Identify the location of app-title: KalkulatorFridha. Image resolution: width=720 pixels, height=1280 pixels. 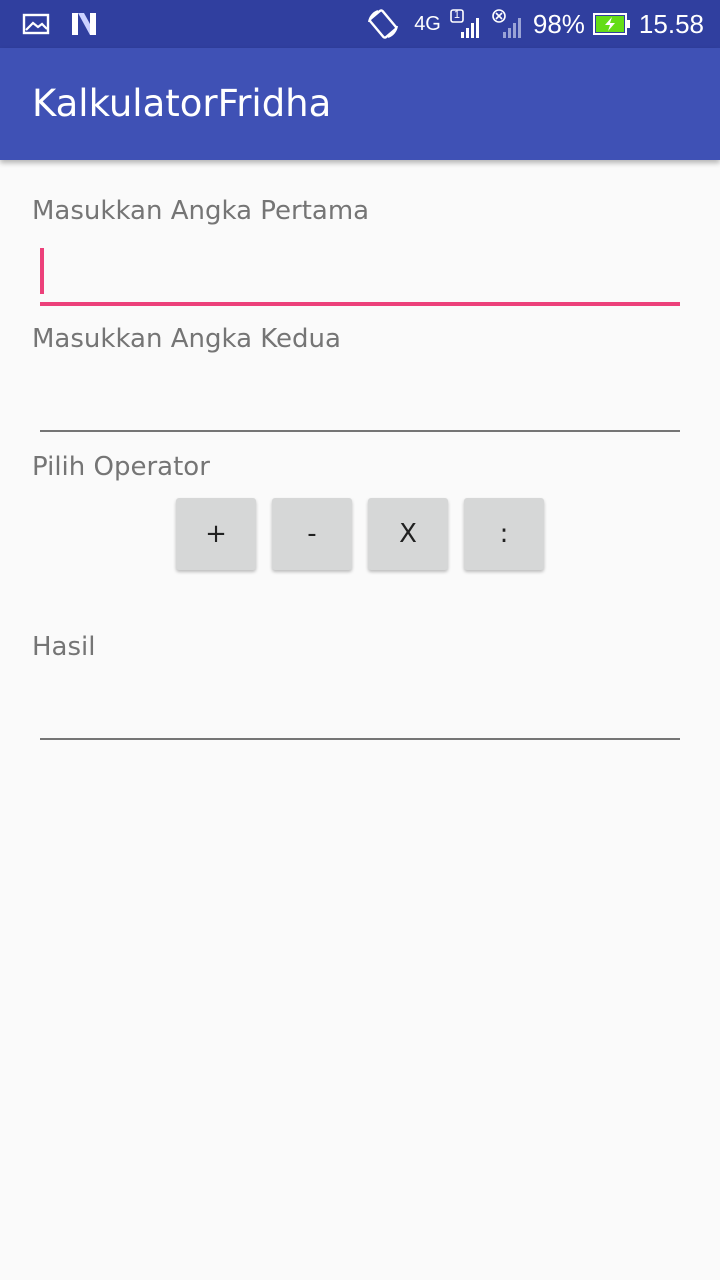
(182, 103).